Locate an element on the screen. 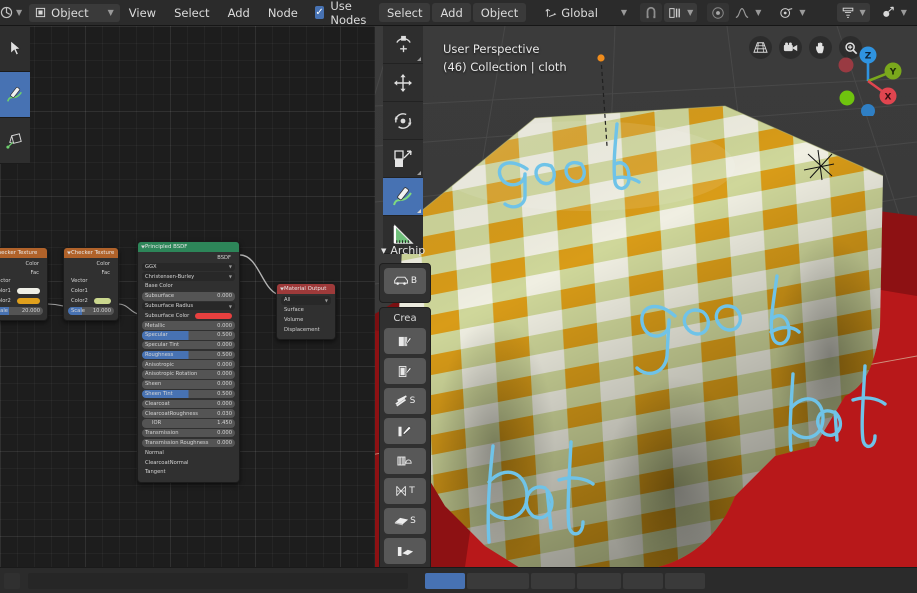 The height and width of the screenshot is (593, 917). transform-orientation-selector: Global ▼ is located at coordinates (586, 12).